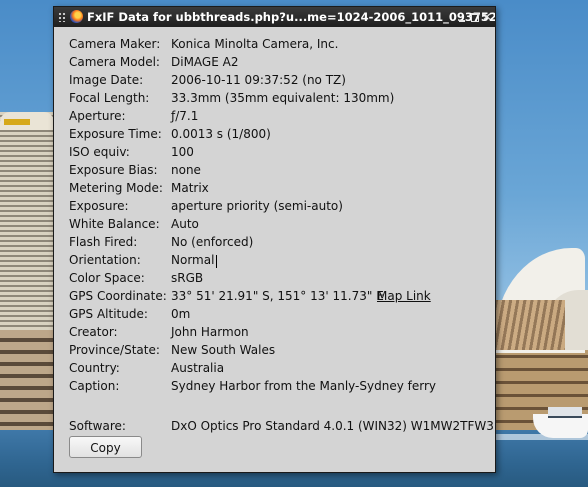 This screenshot has height=487, width=588. Describe the element at coordinates (475, 17) in the screenshot. I see `maximize-button` at that location.